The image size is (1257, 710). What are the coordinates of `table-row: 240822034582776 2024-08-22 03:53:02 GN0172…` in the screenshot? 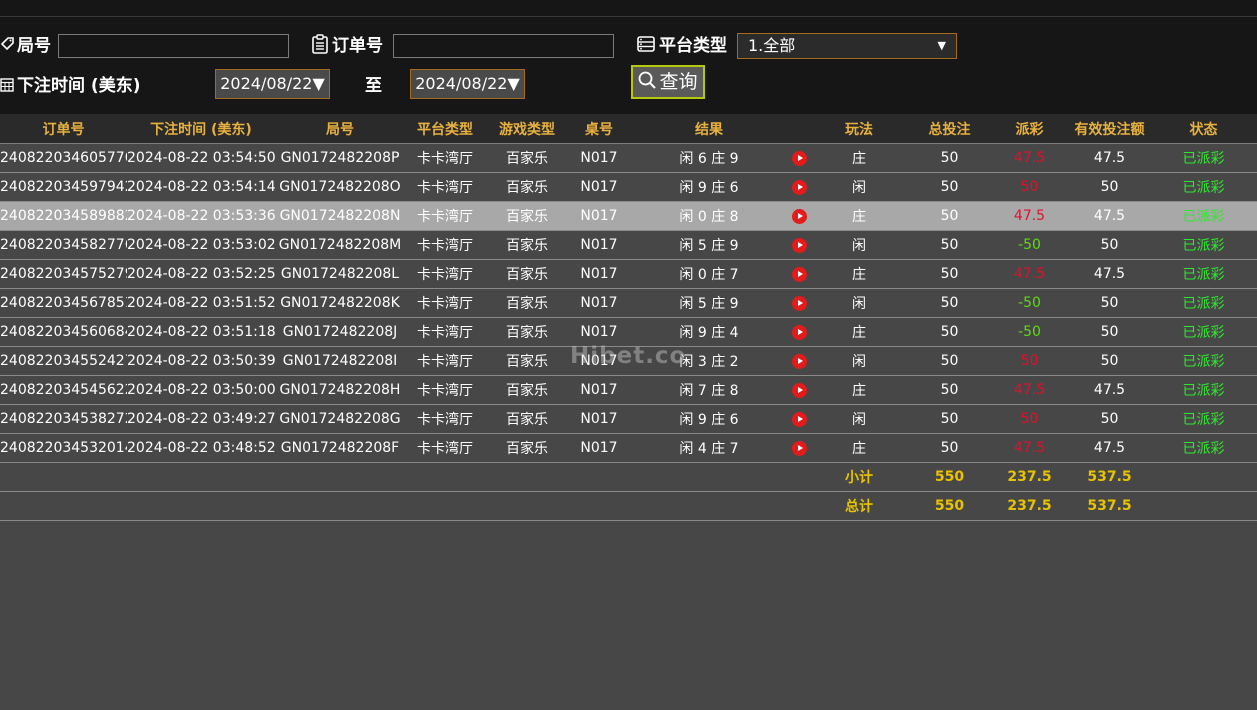 It's located at (628, 245).